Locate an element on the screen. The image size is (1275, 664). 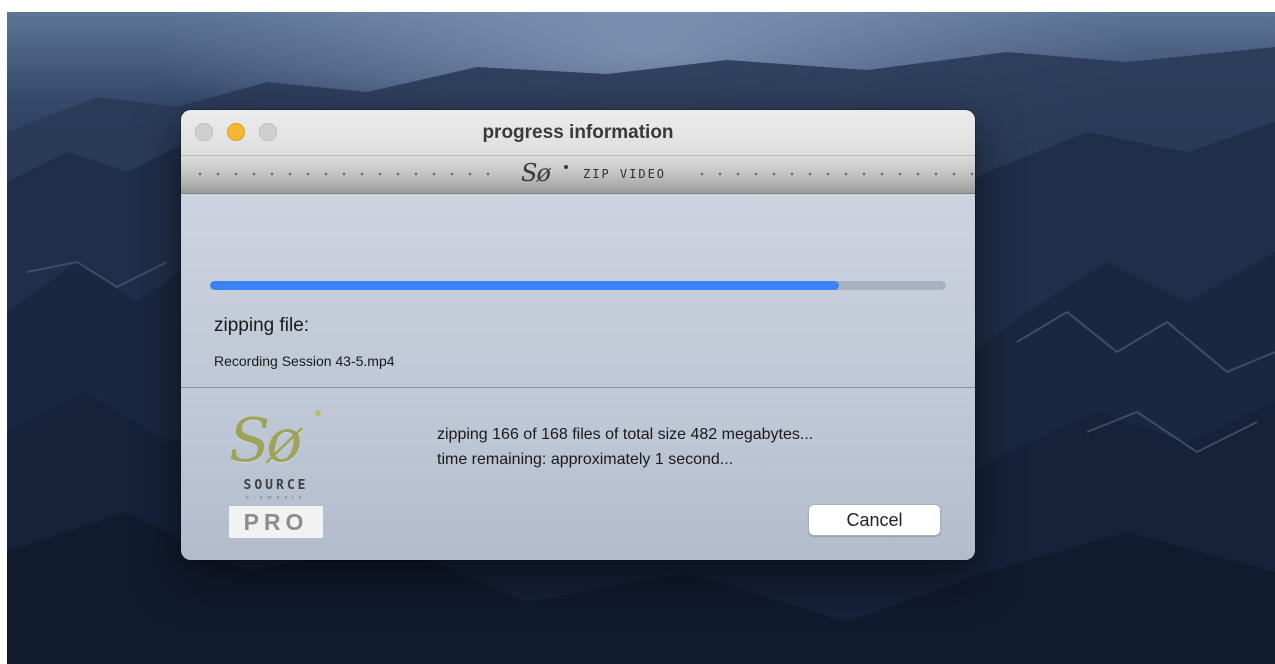
banner-logo-dot is located at coordinates (566, 167).